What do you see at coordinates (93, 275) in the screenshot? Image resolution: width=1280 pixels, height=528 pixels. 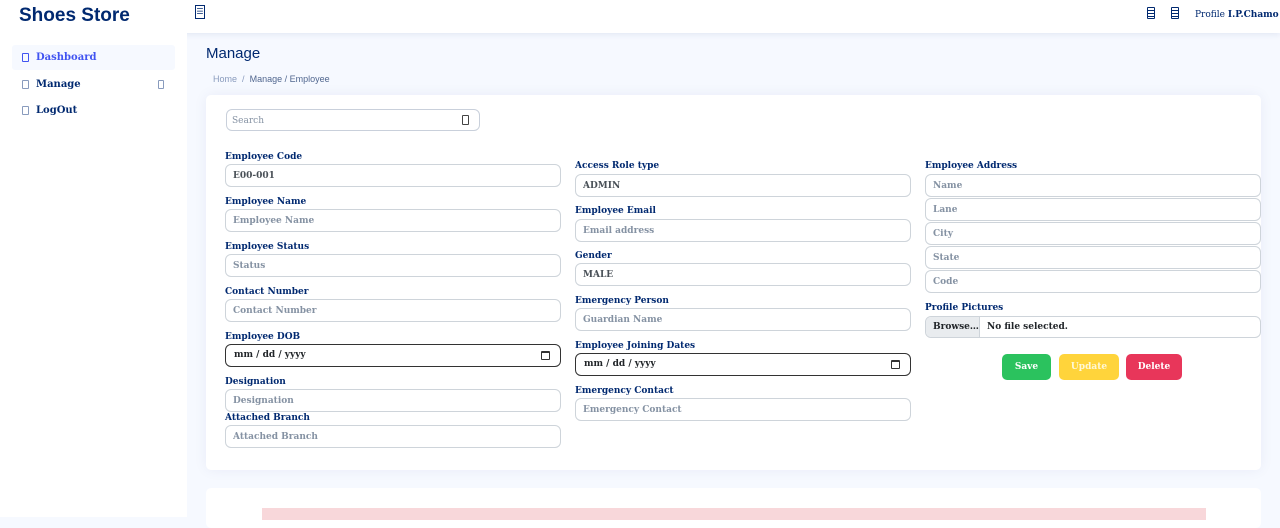 I see `sidebar: Dashboard Manage LogOut` at bounding box center [93, 275].